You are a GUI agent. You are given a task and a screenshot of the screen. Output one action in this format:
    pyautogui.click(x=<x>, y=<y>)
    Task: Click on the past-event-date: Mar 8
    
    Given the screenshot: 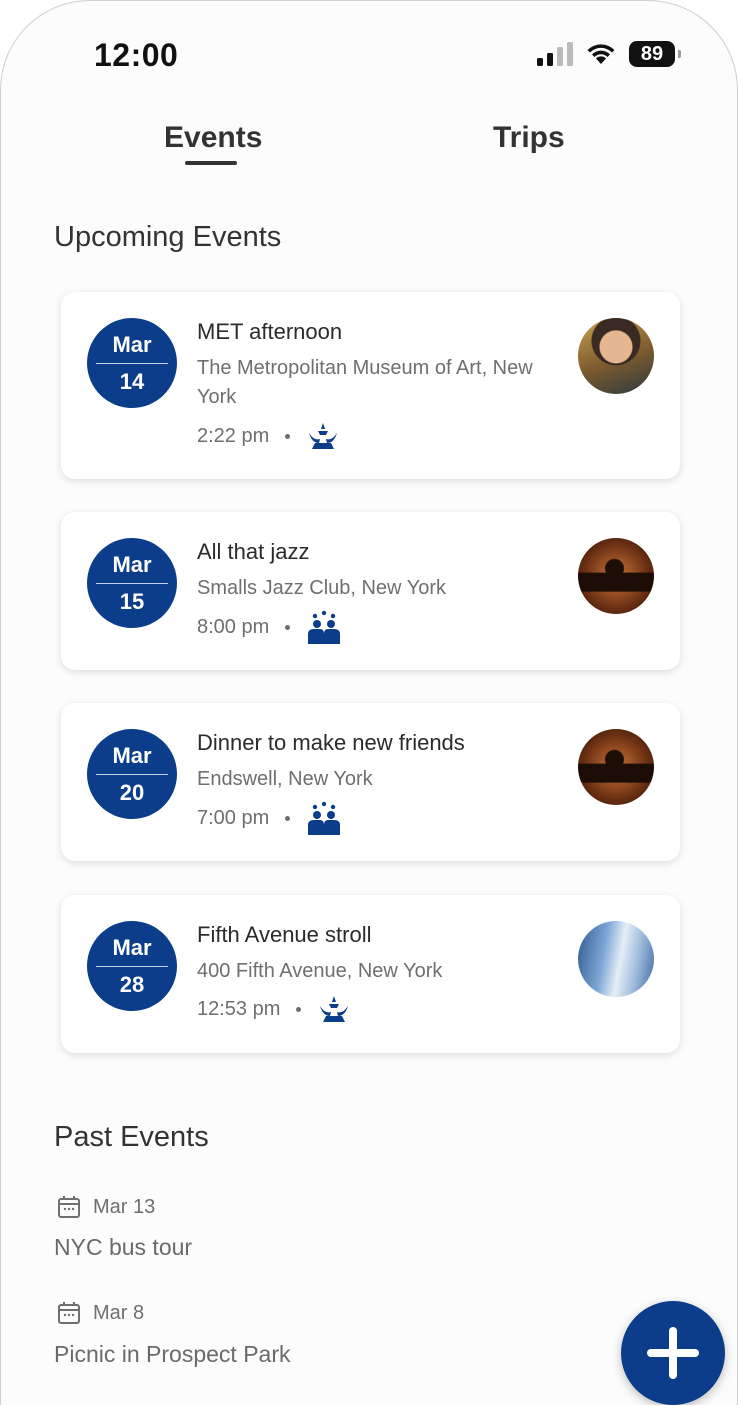 What is the action you would take?
    pyautogui.click(x=119, y=1312)
    